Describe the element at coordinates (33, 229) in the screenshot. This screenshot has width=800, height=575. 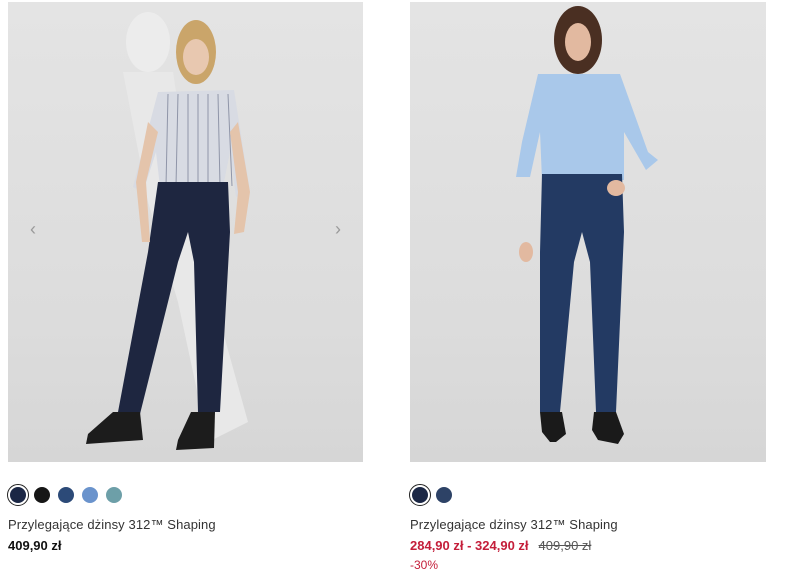
I see `carousel-prev-icon: ‹` at that location.